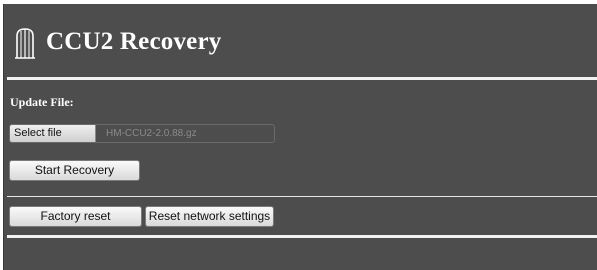 Image resolution: width=597 pixels, height=270 pixels. Describe the element at coordinates (151, 133) in the screenshot. I see `selected-file-name: HM-CCU2-2.0.88.gz` at that location.